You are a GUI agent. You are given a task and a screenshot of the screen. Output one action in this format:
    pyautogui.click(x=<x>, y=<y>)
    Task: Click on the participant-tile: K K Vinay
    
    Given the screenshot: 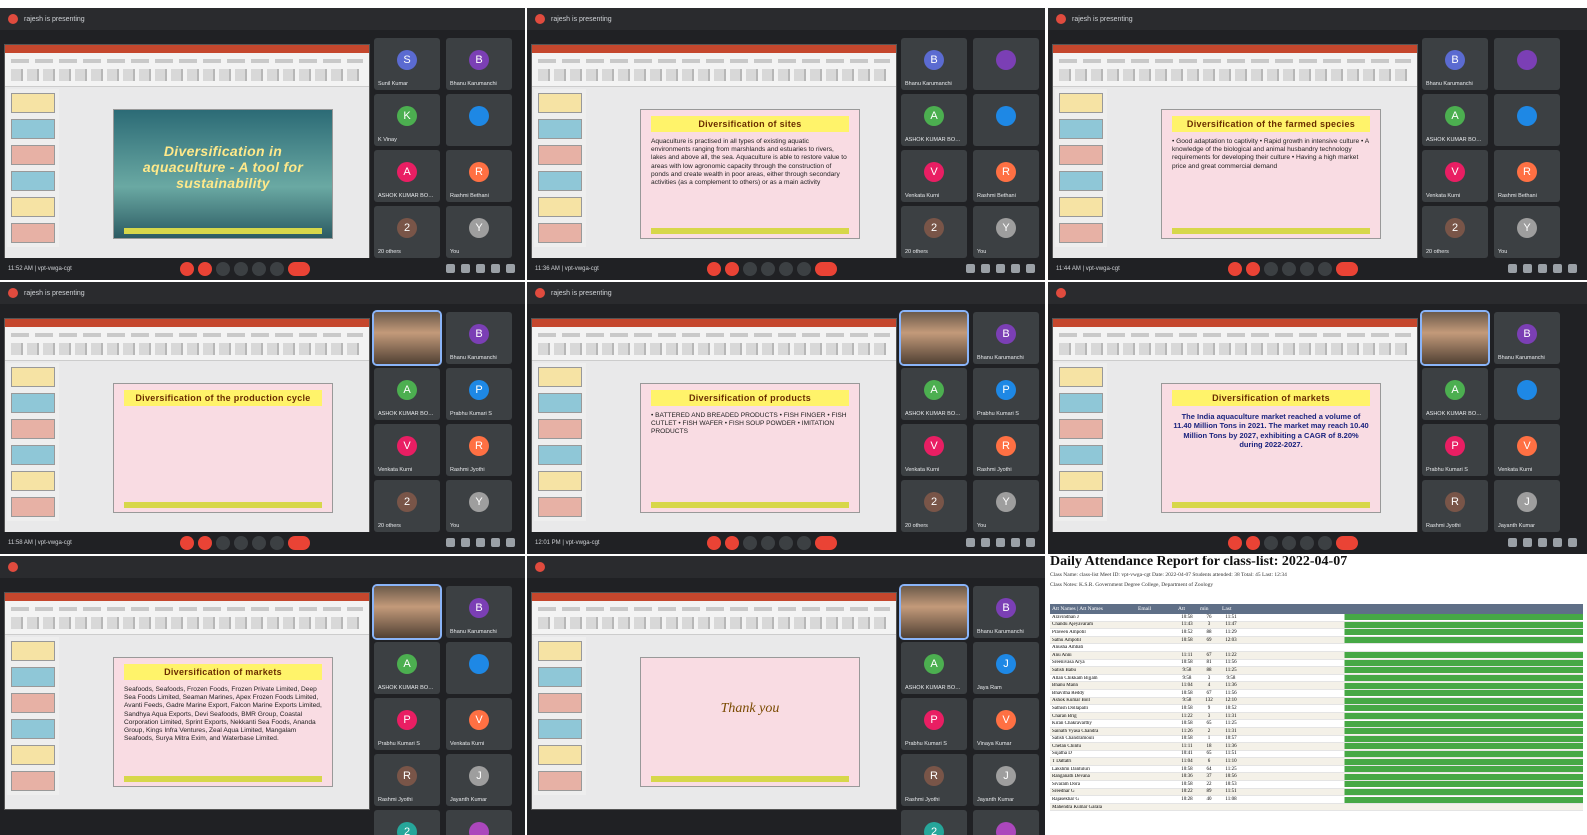 What is the action you would take?
    pyautogui.click(x=407, y=120)
    